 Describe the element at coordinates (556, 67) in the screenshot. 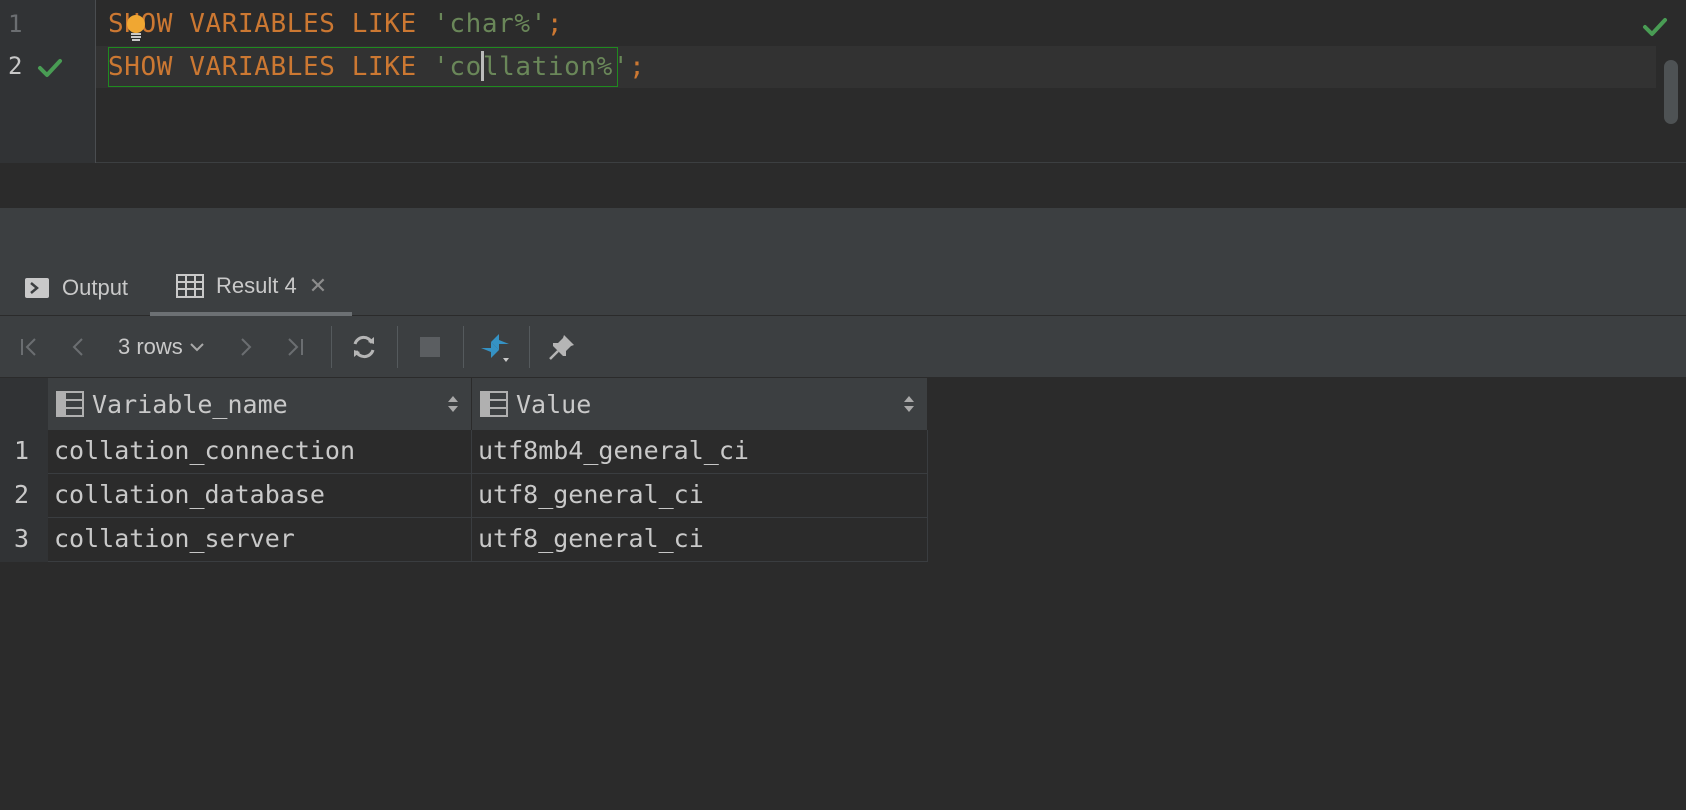

I see `sql-string: llation%'` at that location.